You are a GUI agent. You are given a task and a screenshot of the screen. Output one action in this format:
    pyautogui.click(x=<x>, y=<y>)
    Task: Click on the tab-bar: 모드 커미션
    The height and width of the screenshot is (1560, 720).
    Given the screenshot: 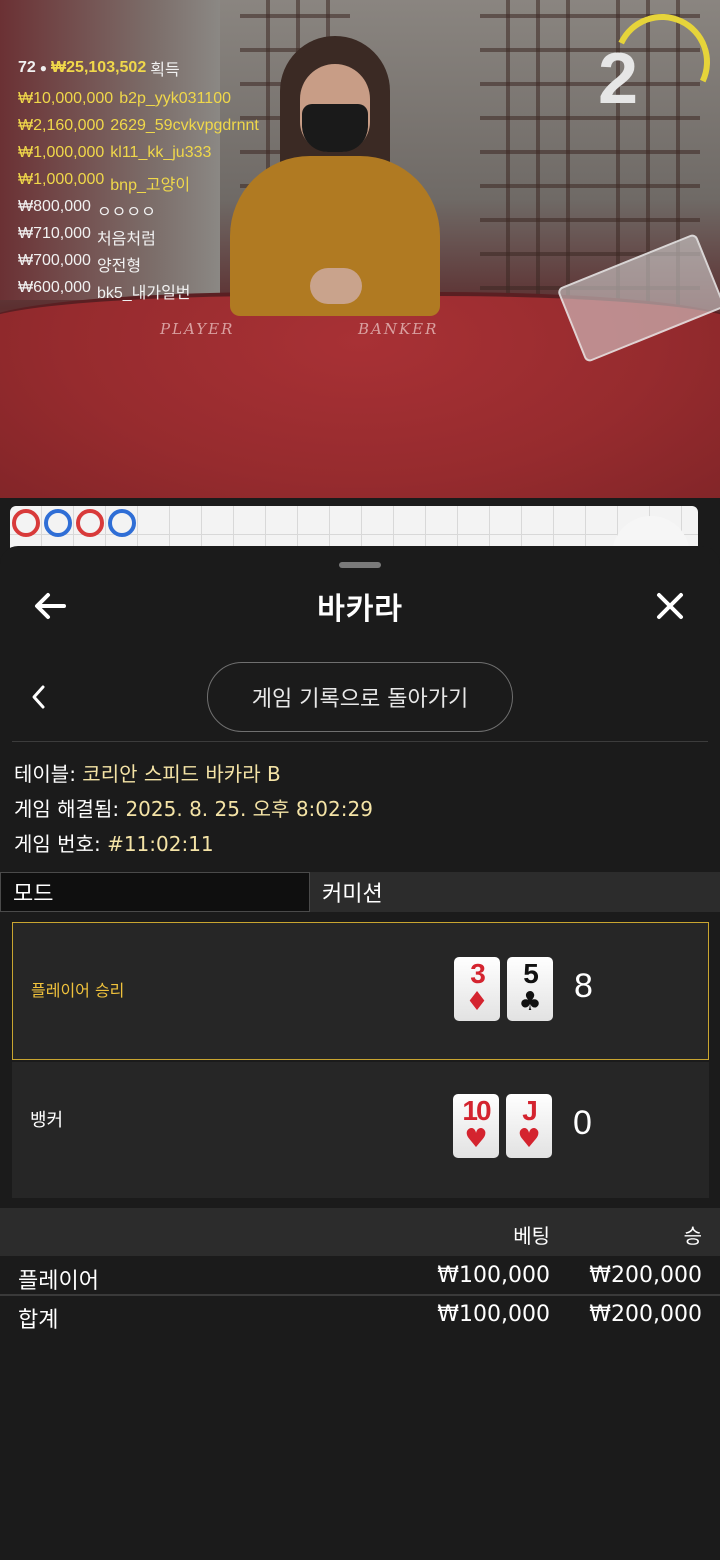 What is the action you would take?
    pyautogui.click(x=360, y=892)
    